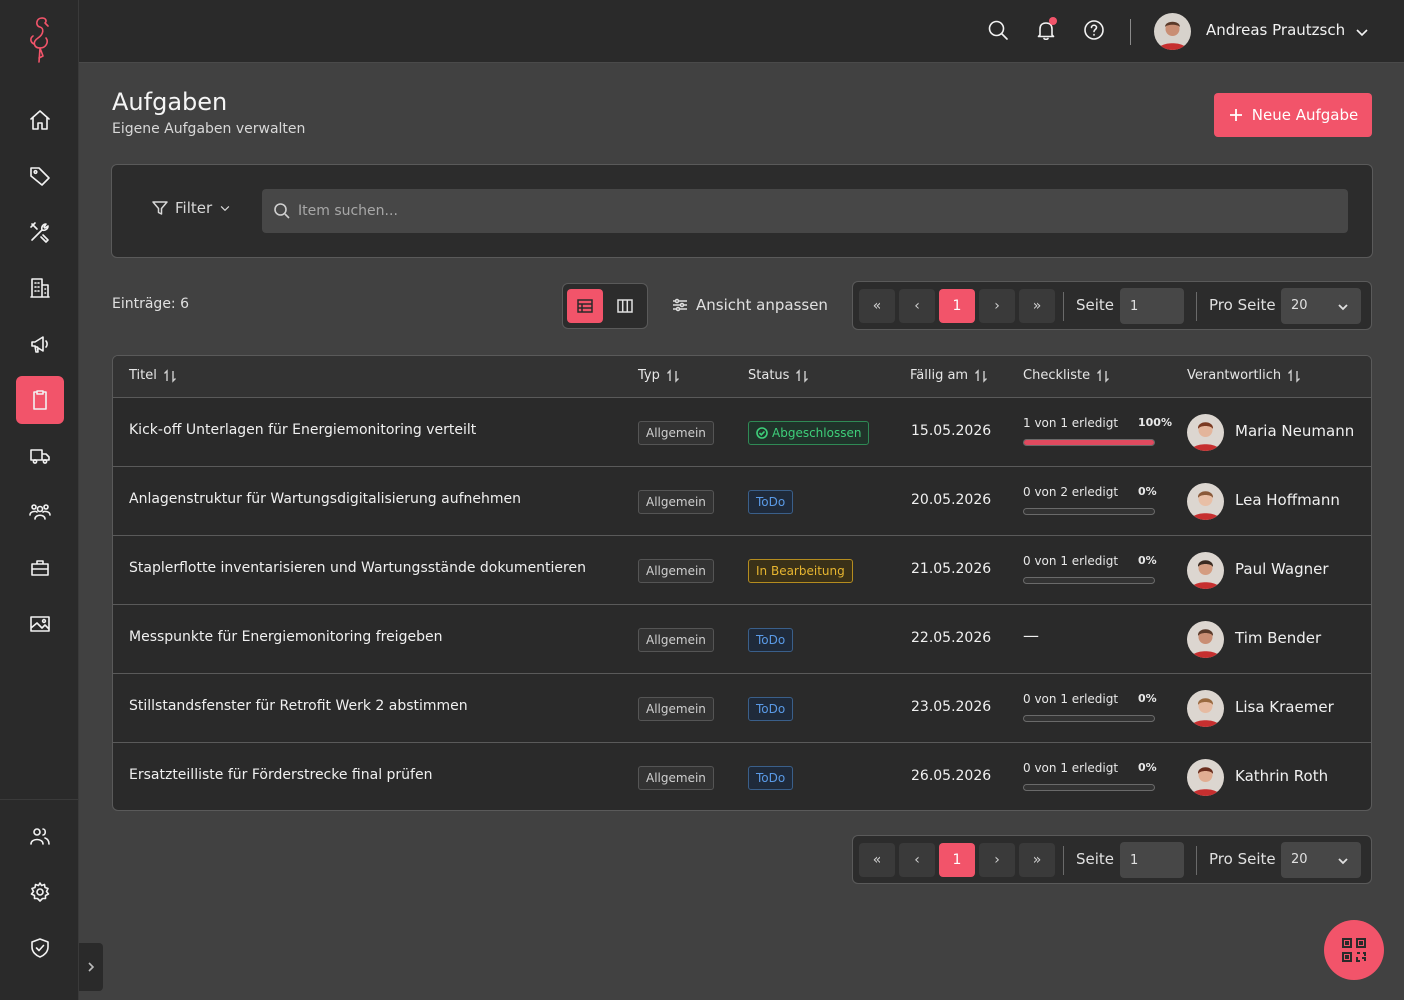 The width and height of the screenshot is (1404, 1000). Describe the element at coordinates (949, 375) in the screenshot. I see `column-header-due: Fällig am` at that location.